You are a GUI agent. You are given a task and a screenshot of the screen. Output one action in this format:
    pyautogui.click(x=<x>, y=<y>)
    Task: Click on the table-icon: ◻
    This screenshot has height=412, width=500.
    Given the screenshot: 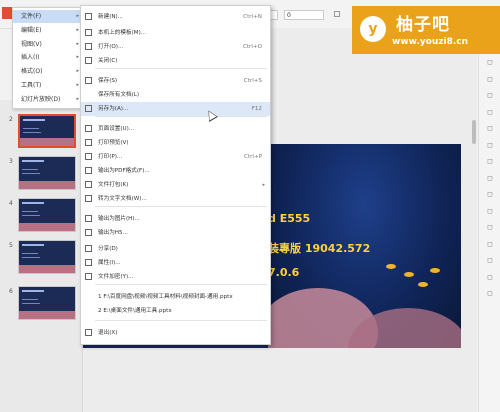 What is the action you would take?
    pyautogui.click(x=490, y=211)
    